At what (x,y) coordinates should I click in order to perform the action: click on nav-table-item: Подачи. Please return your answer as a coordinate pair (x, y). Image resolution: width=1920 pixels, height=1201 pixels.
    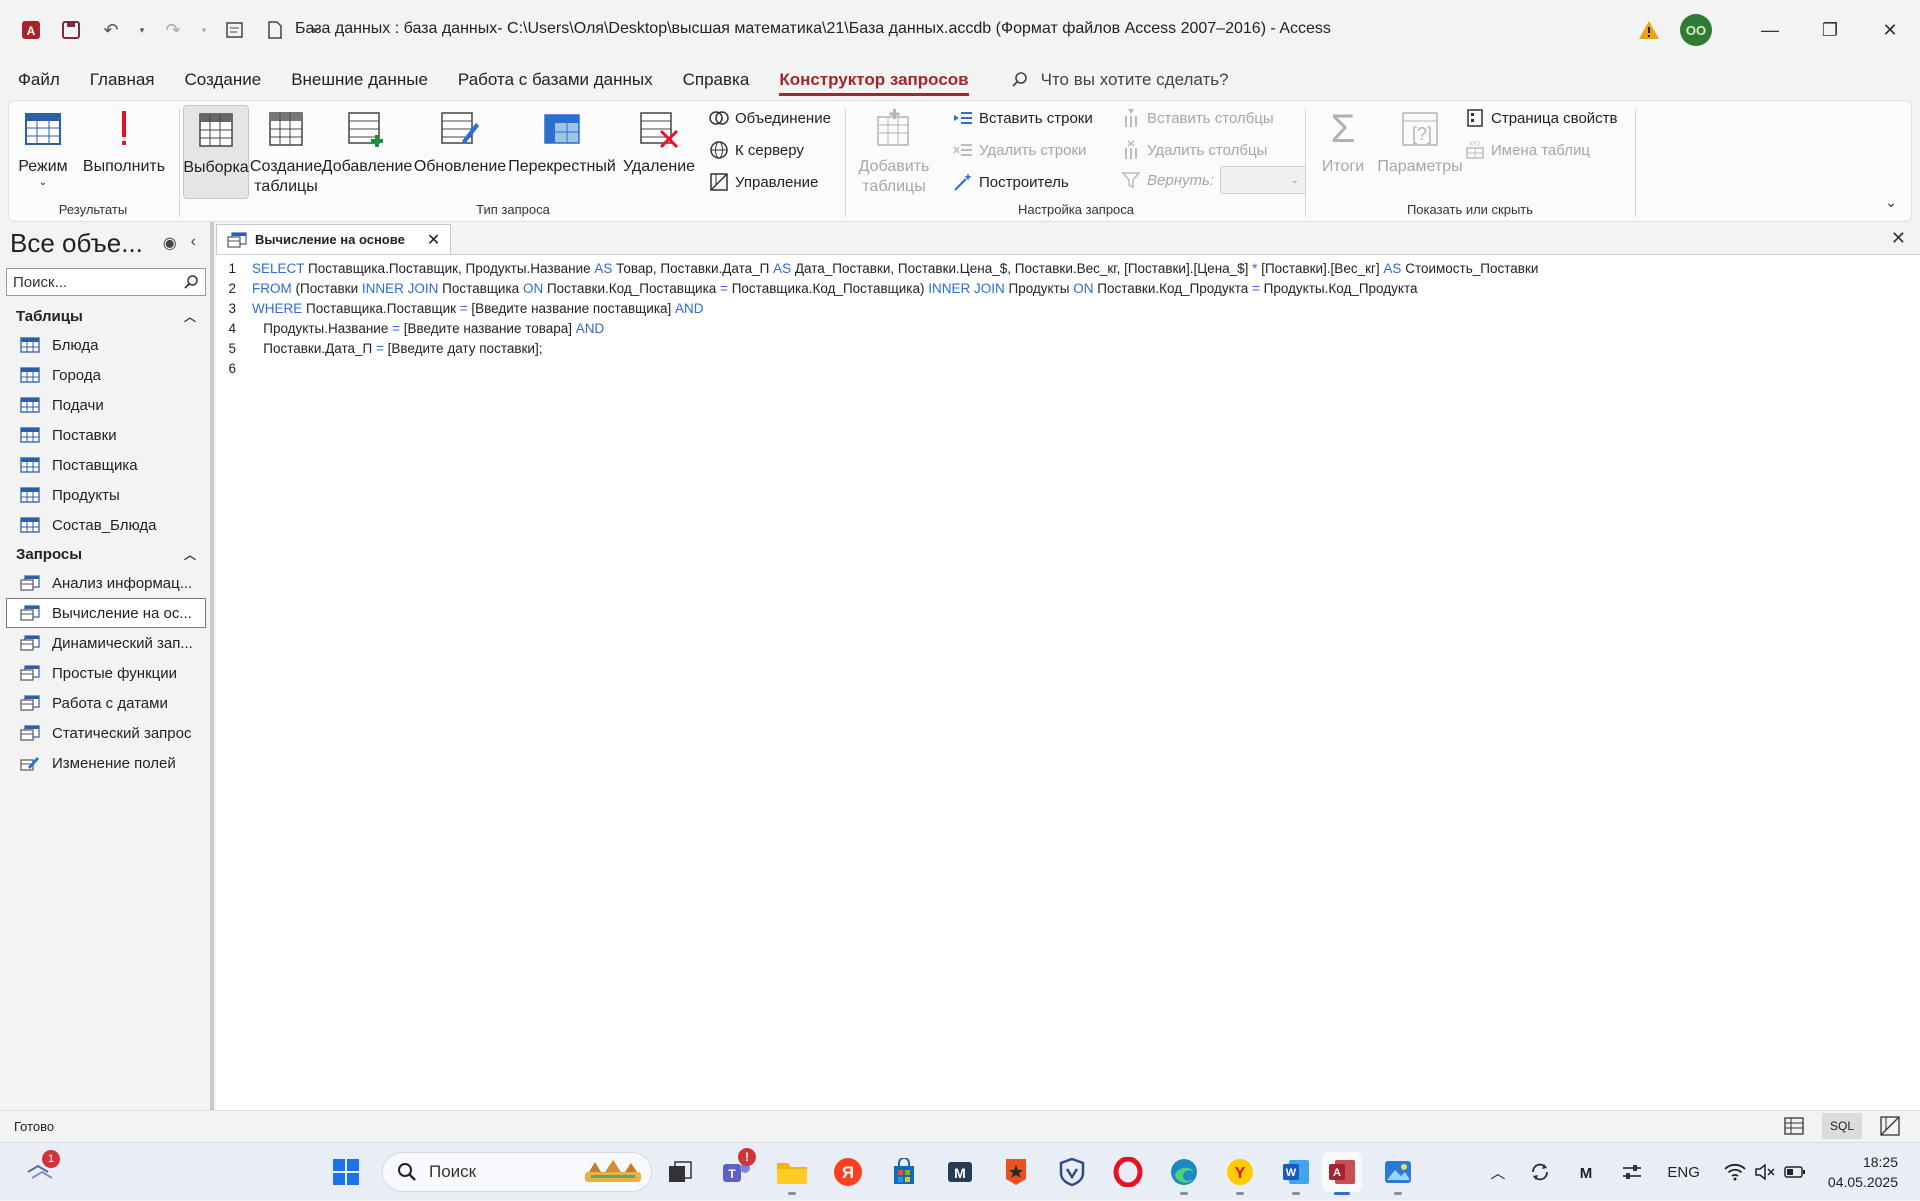
    Looking at the image, I should click on (106, 405).